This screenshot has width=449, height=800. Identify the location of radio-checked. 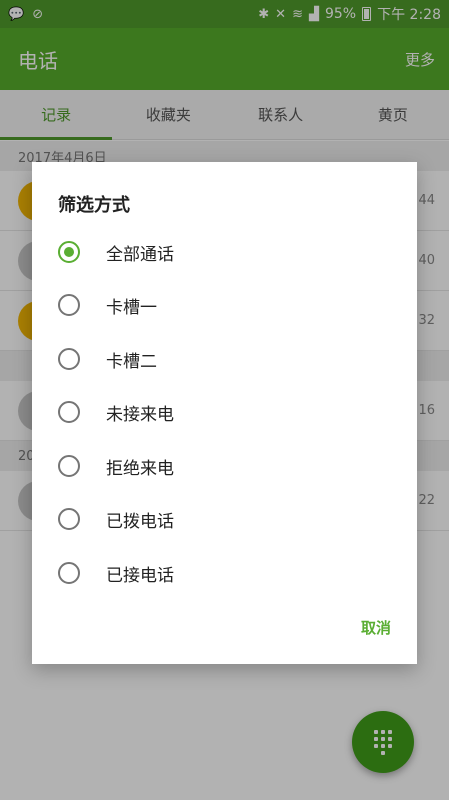
(69, 252).